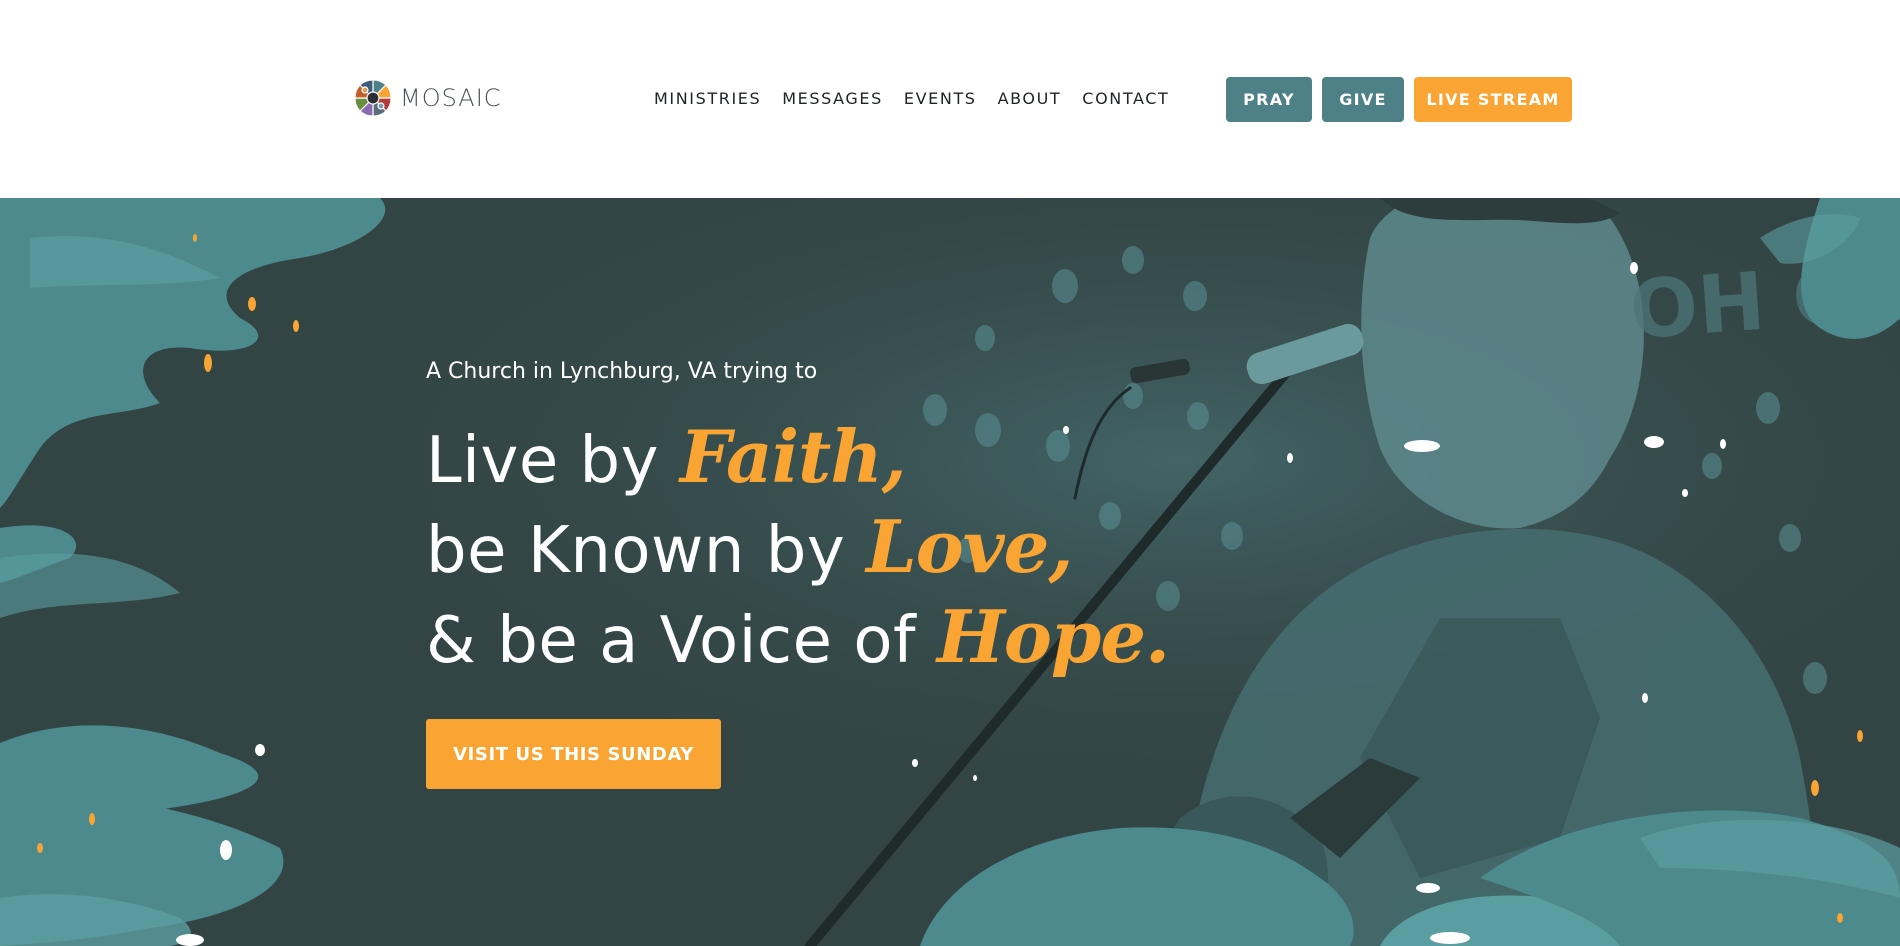 Image resolution: width=1900 pixels, height=946 pixels. Describe the element at coordinates (1363, 99) in the screenshot. I see `give-button: GIVE` at that location.